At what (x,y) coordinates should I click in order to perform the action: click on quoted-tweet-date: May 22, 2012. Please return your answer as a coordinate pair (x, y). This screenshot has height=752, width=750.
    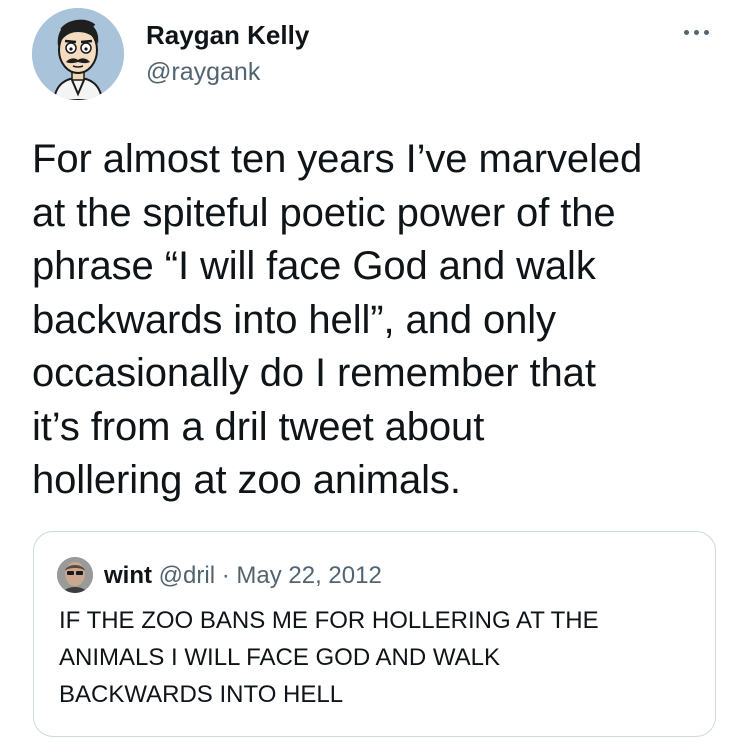
    Looking at the image, I should click on (308, 575).